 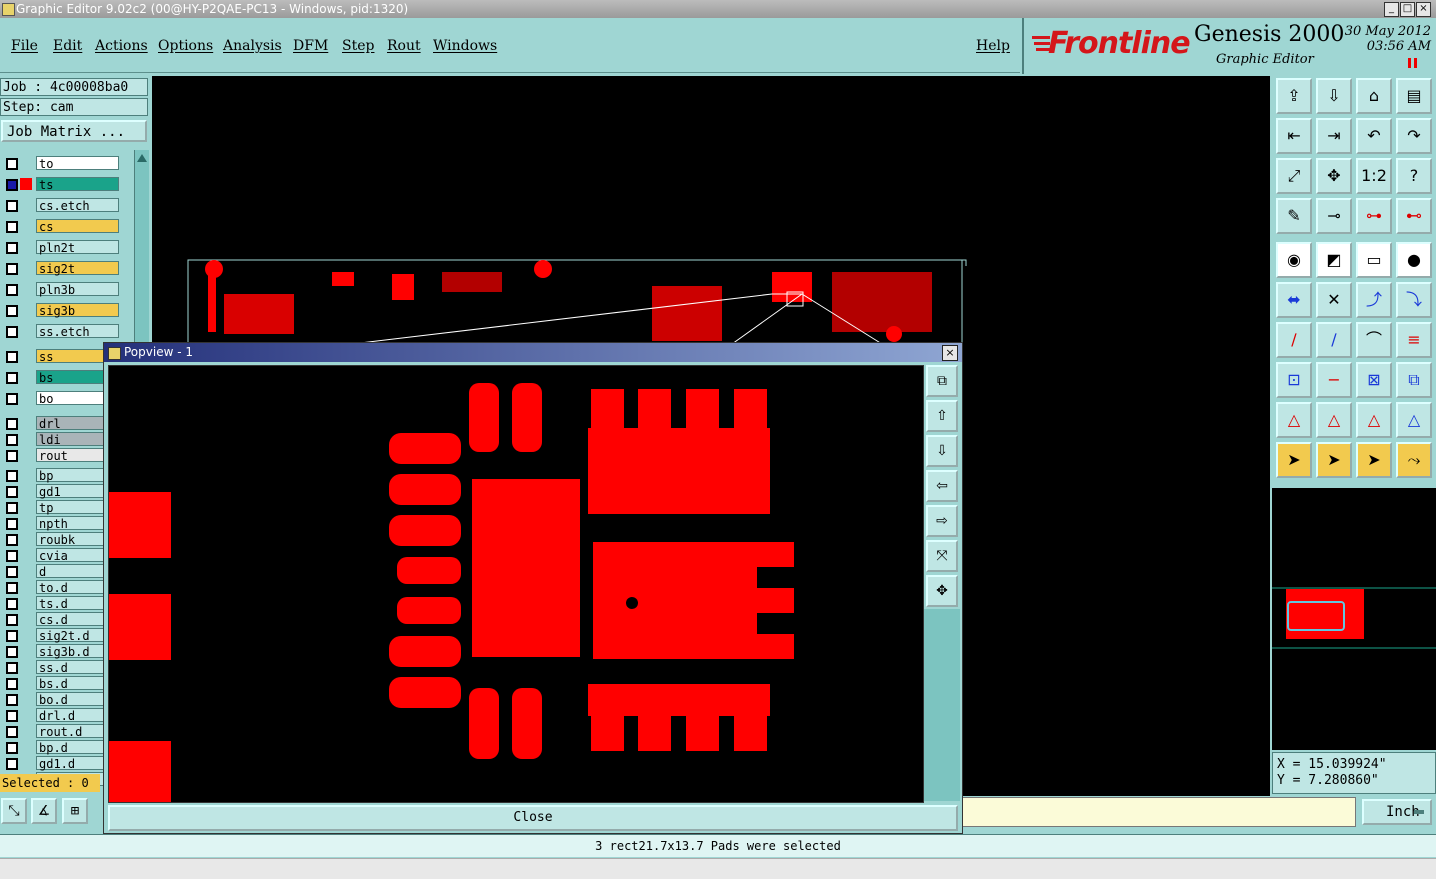 What do you see at coordinates (60, 523) in the screenshot?
I see `layer-row-npth: npth` at bounding box center [60, 523].